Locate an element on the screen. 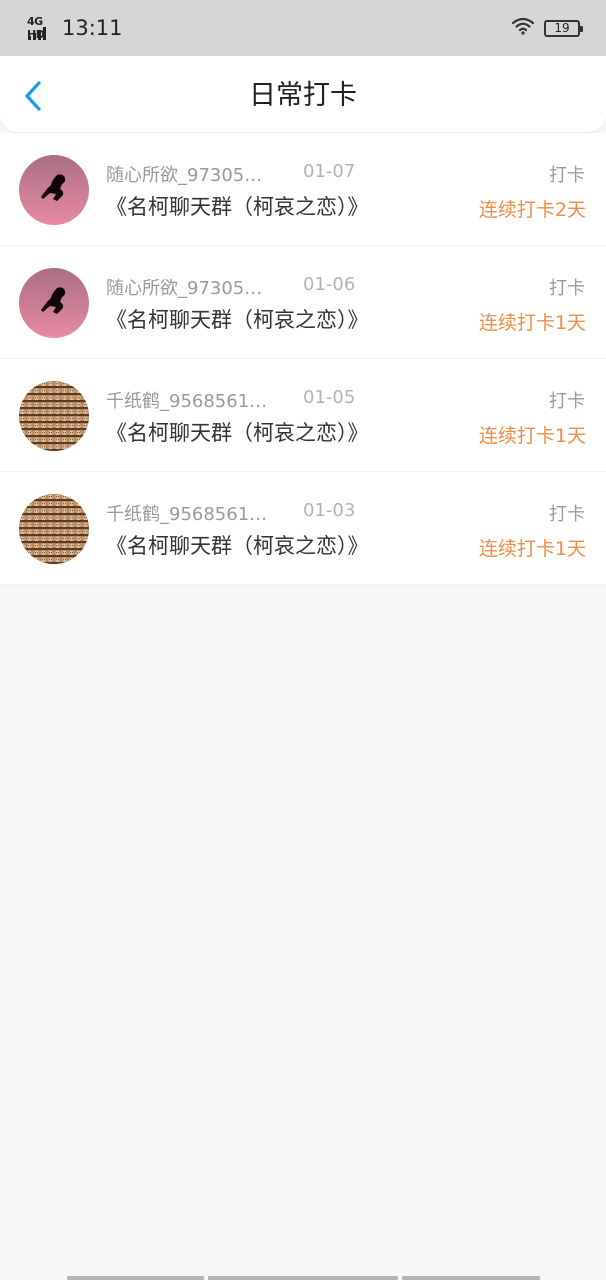 The image size is (606, 1280). status-right: 19 is located at coordinates (547, 28).